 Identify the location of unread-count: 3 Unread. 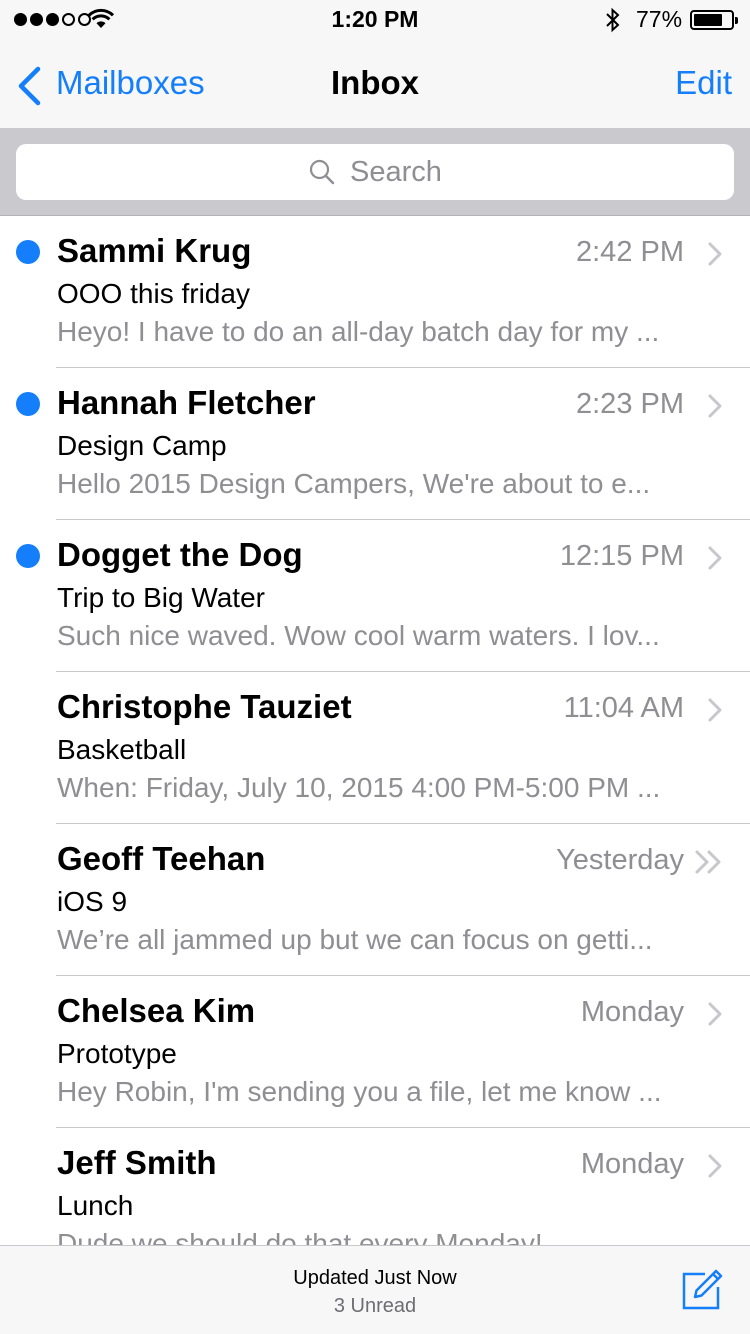
(375, 1306).